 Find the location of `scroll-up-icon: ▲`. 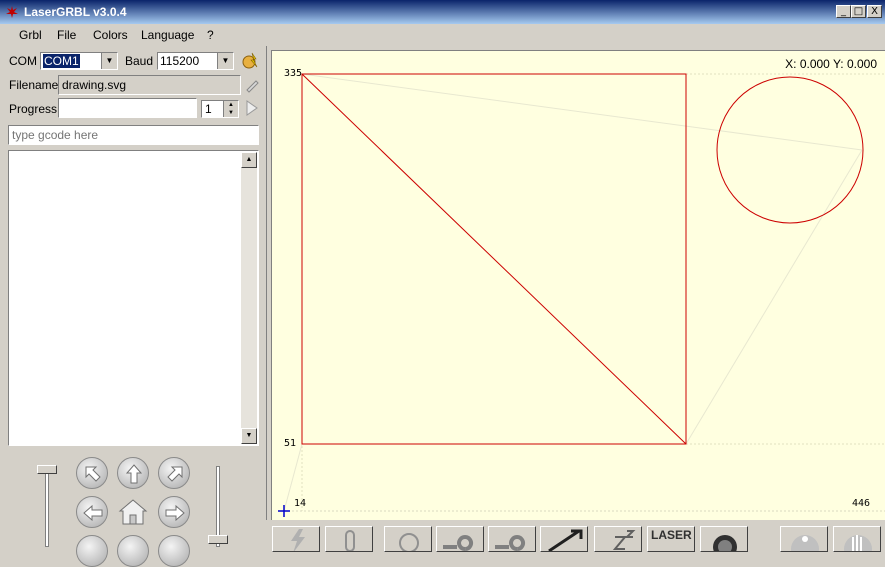

scroll-up-icon: ▲ is located at coordinates (249, 160).